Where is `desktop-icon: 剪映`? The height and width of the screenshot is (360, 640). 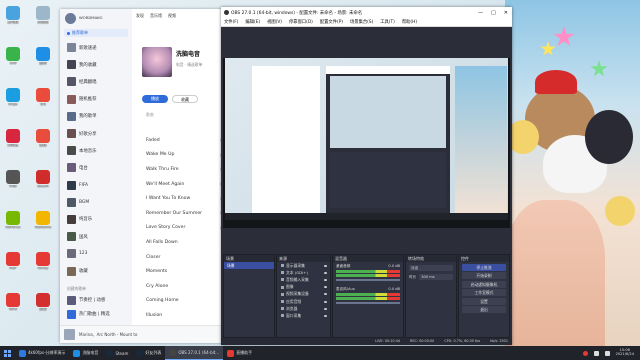
desktop-icon: 剪映 is located at coordinates (43, 302).